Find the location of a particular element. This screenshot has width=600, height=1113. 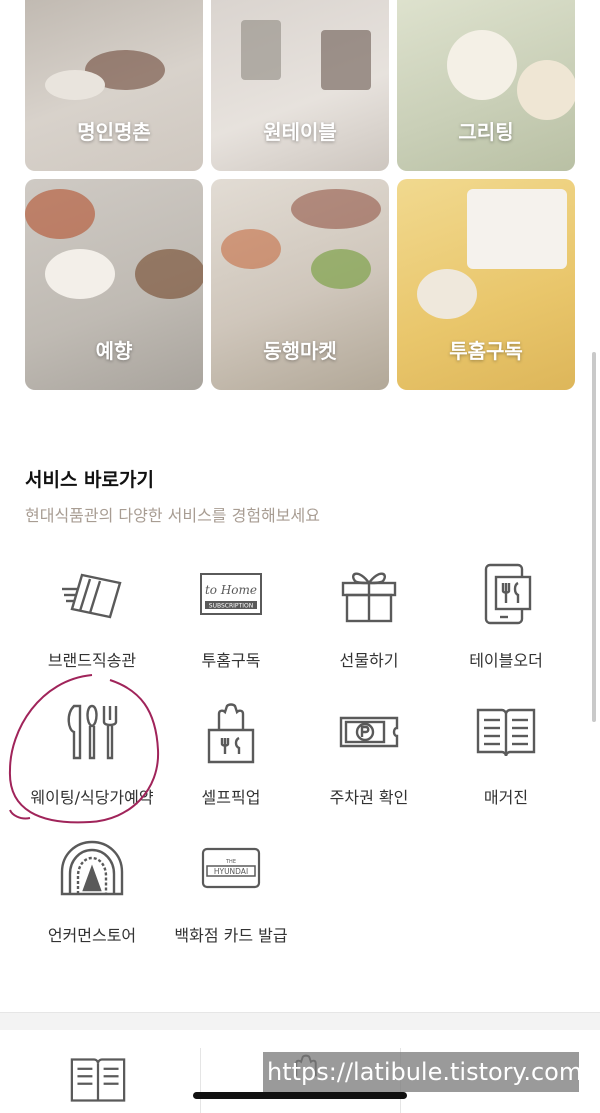

service-label: 매거진 is located at coordinates (506, 797).